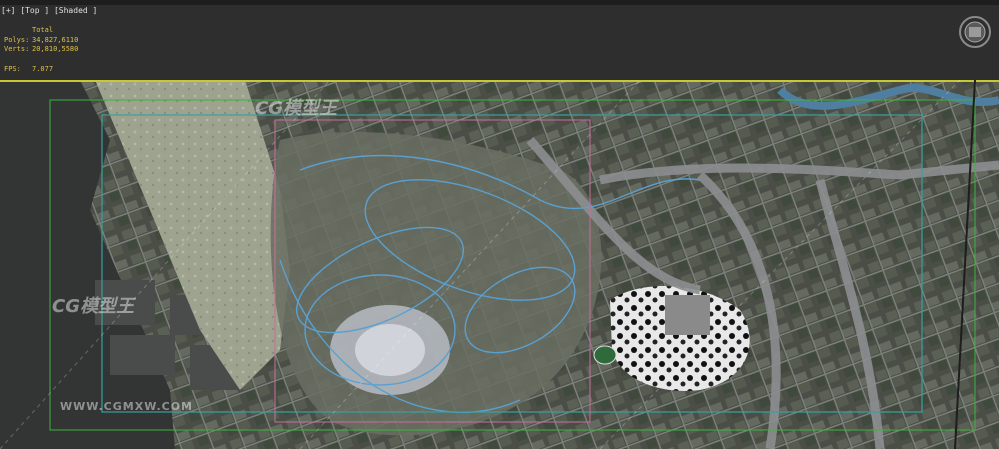 The height and width of the screenshot is (449, 999). I want to click on verts-label: Verts:, so click(17, 49).